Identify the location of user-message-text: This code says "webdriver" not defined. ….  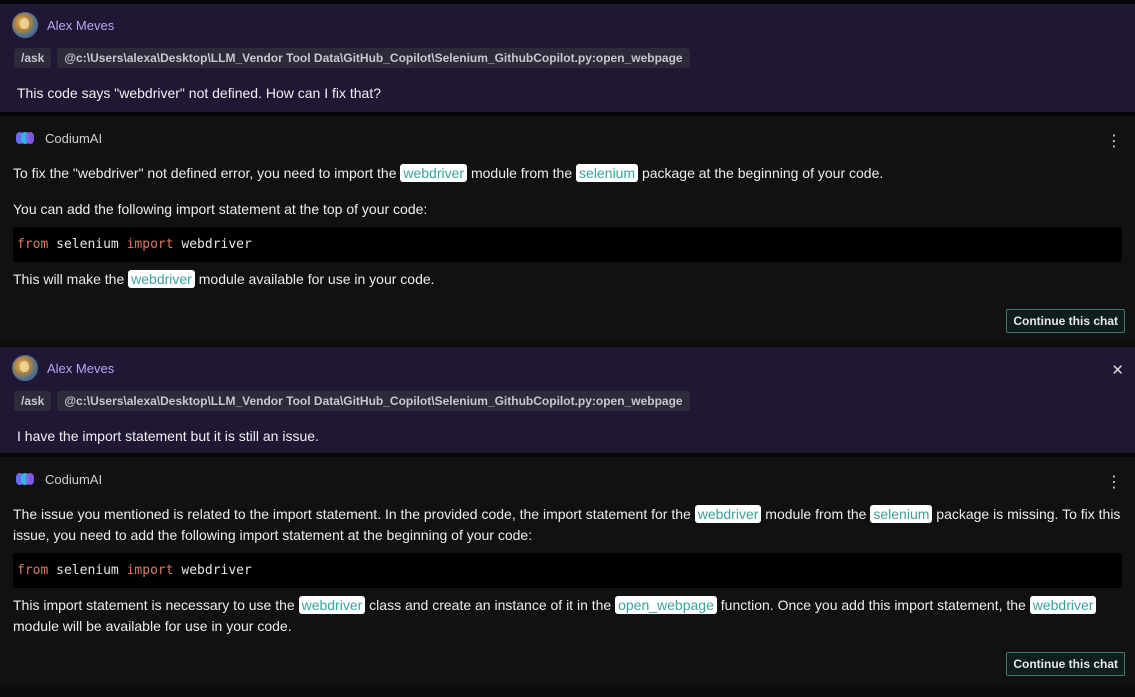
(199, 93).